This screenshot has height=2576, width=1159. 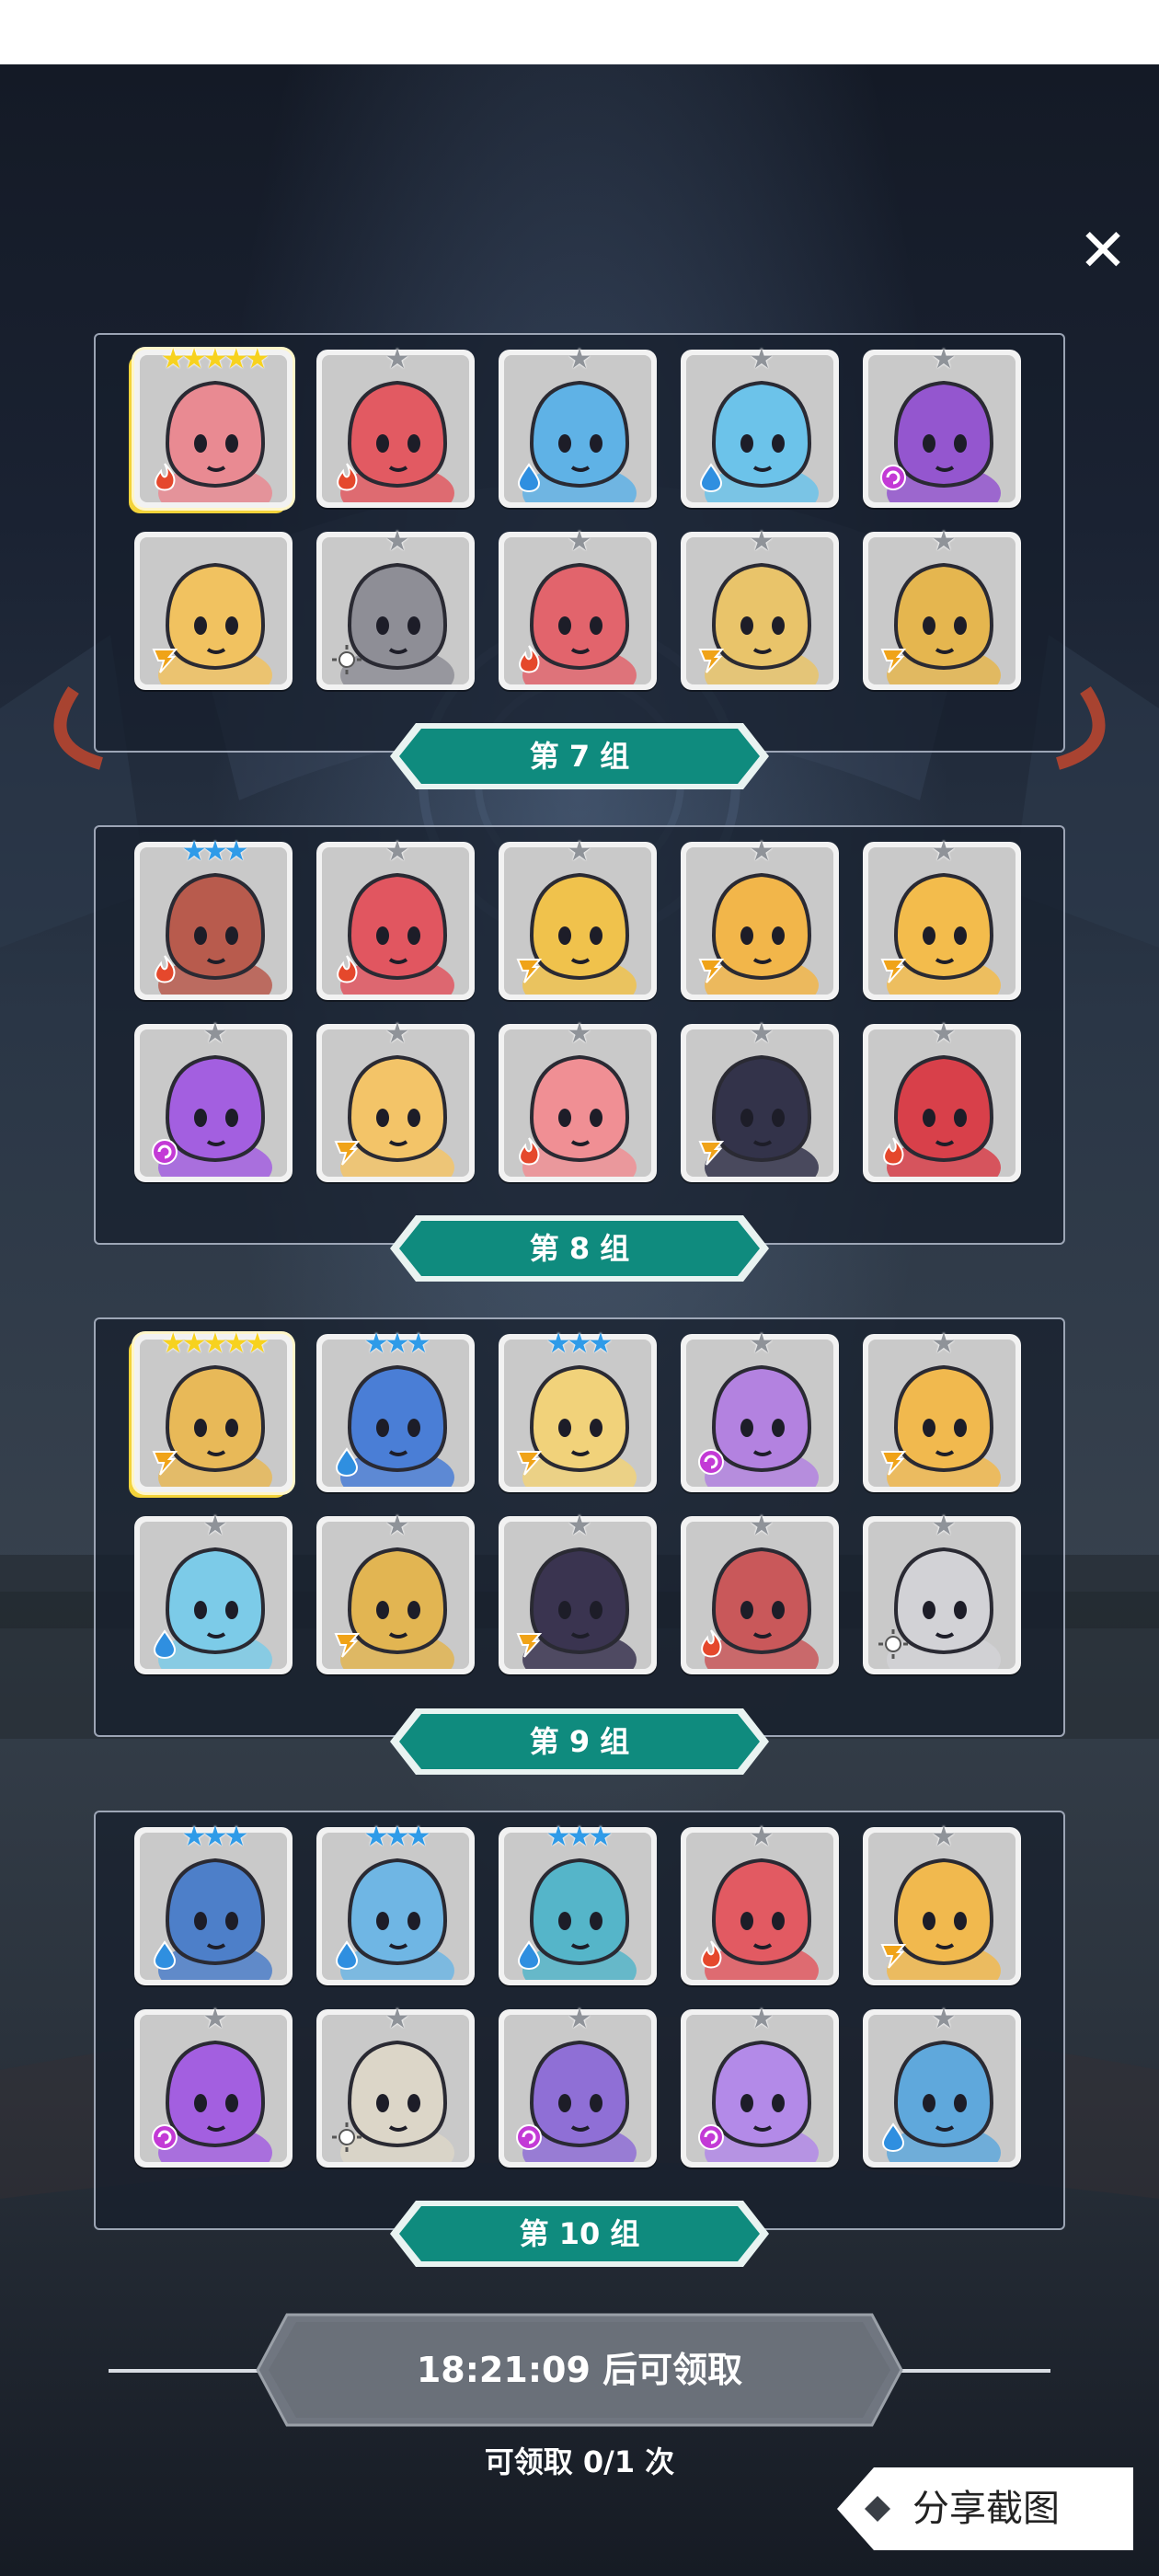 What do you see at coordinates (578, 1904) in the screenshot?
I see `hero-card-blue-cyclops: ★★★` at bounding box center [578, 1904].